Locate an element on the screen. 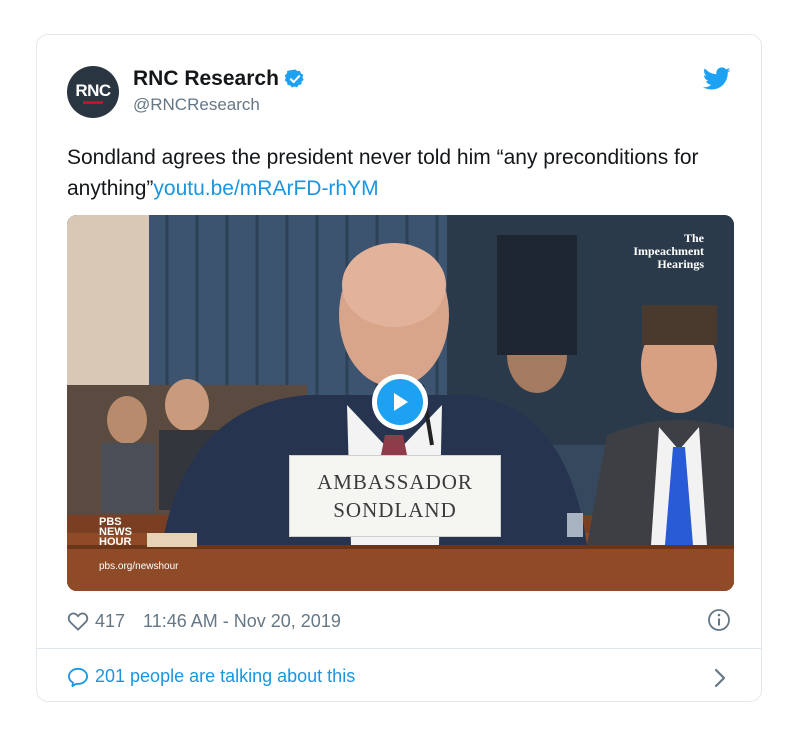  author-display-name: RNC Research is located at coordinates (206, 79).